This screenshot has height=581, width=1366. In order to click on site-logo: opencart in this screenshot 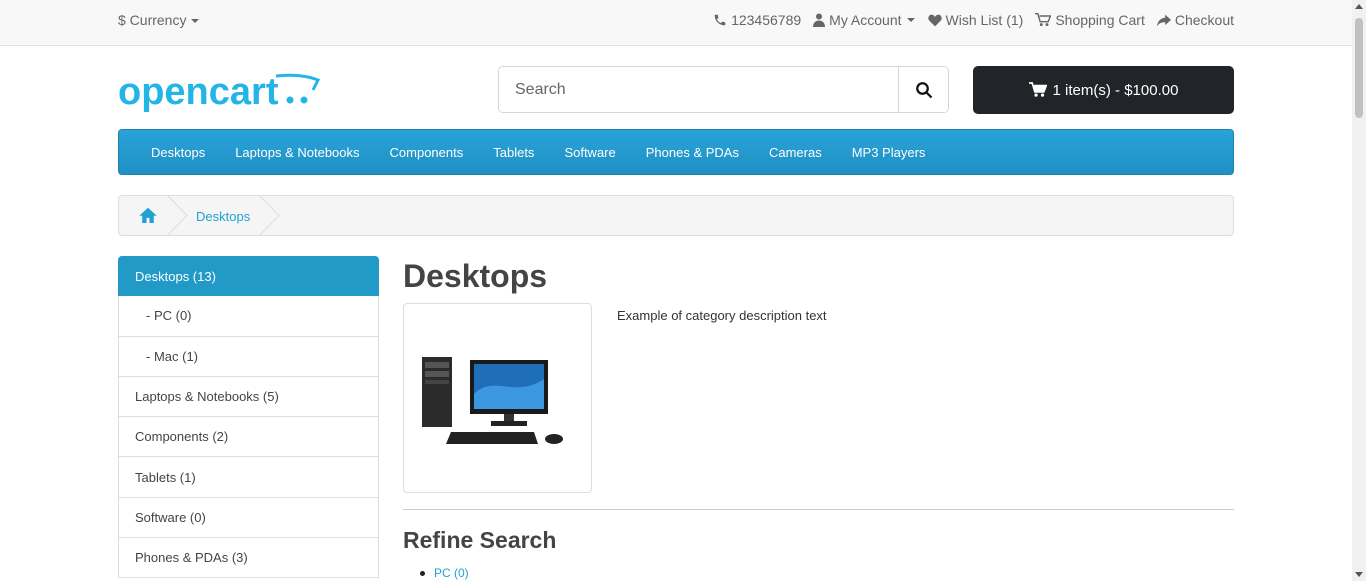, I will do `click(220, 93)`.